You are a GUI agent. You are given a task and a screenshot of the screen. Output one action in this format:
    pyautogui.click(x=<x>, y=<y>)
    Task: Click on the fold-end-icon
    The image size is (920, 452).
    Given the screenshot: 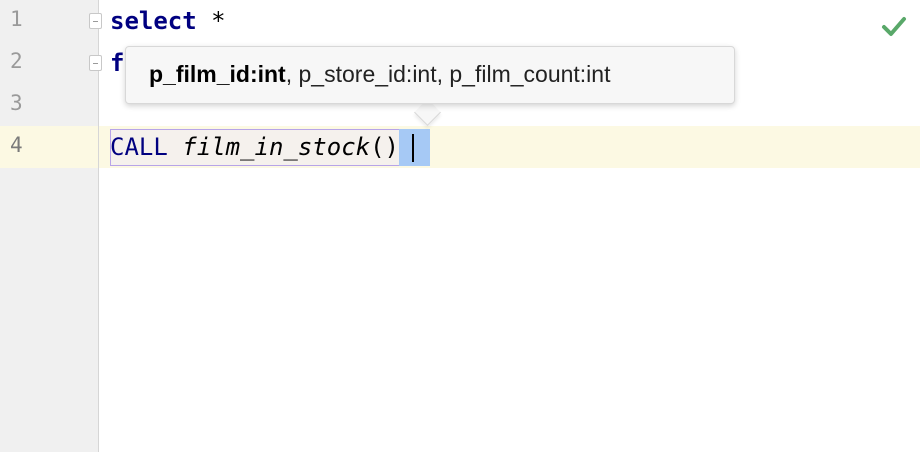 What is the action you would take?
    pyautogui.click(x=95, y=63)
    